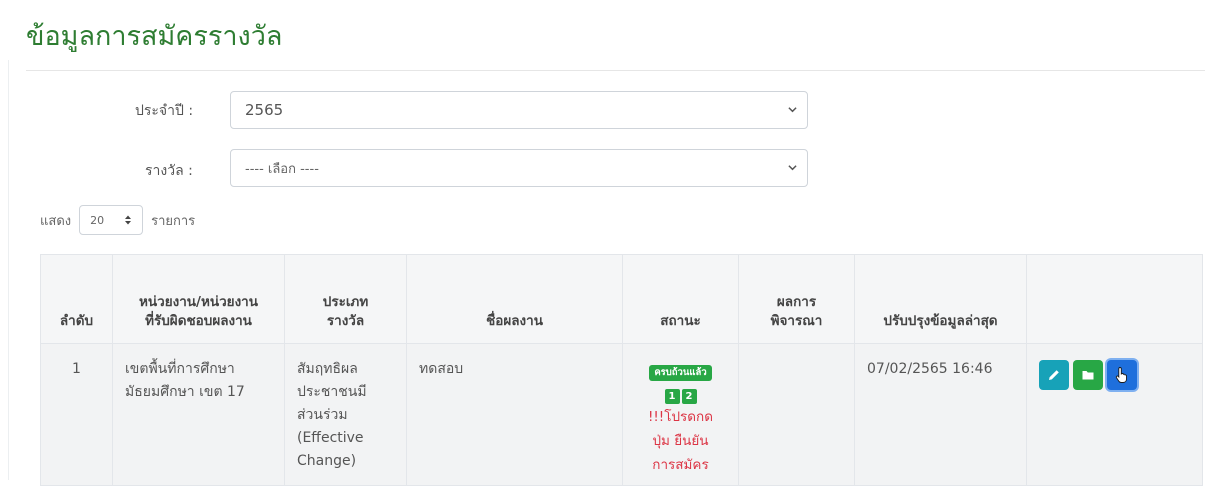  What do you see at coordinates (128, 220) in the screenshot?
I see `sort-updown-icon` at bounding box center [128, 220].